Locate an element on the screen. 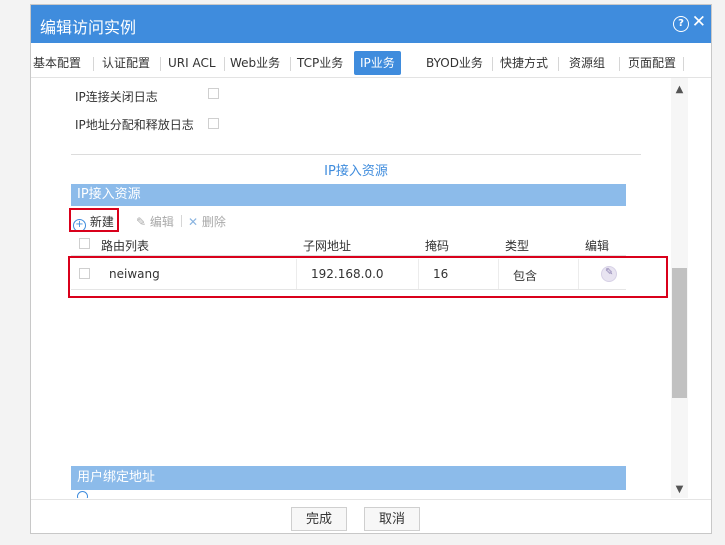 The height and width of the screenshot is (545, 725). cancel-button: 取消 is located at coordinates (392, 519).